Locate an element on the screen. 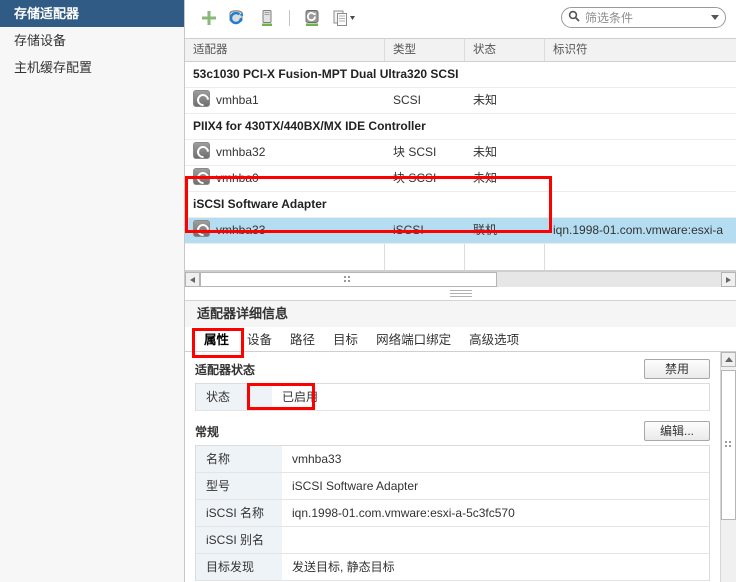  cell-type: iSCSI is located at coordinates (408, 230).